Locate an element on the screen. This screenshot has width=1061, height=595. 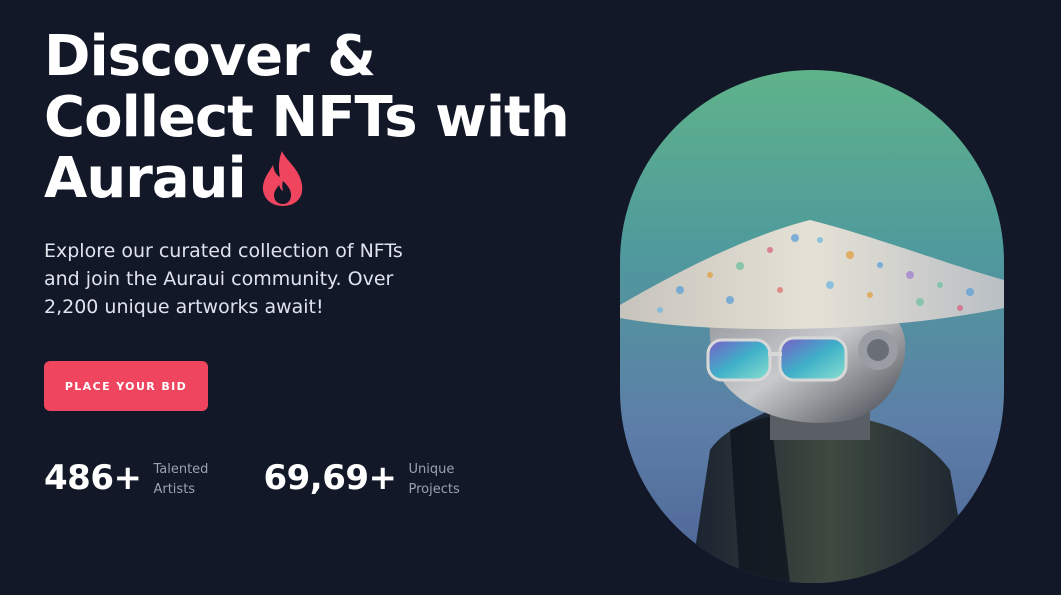
hero-title-line-1: Discover & is located at coordinates (210, 56).